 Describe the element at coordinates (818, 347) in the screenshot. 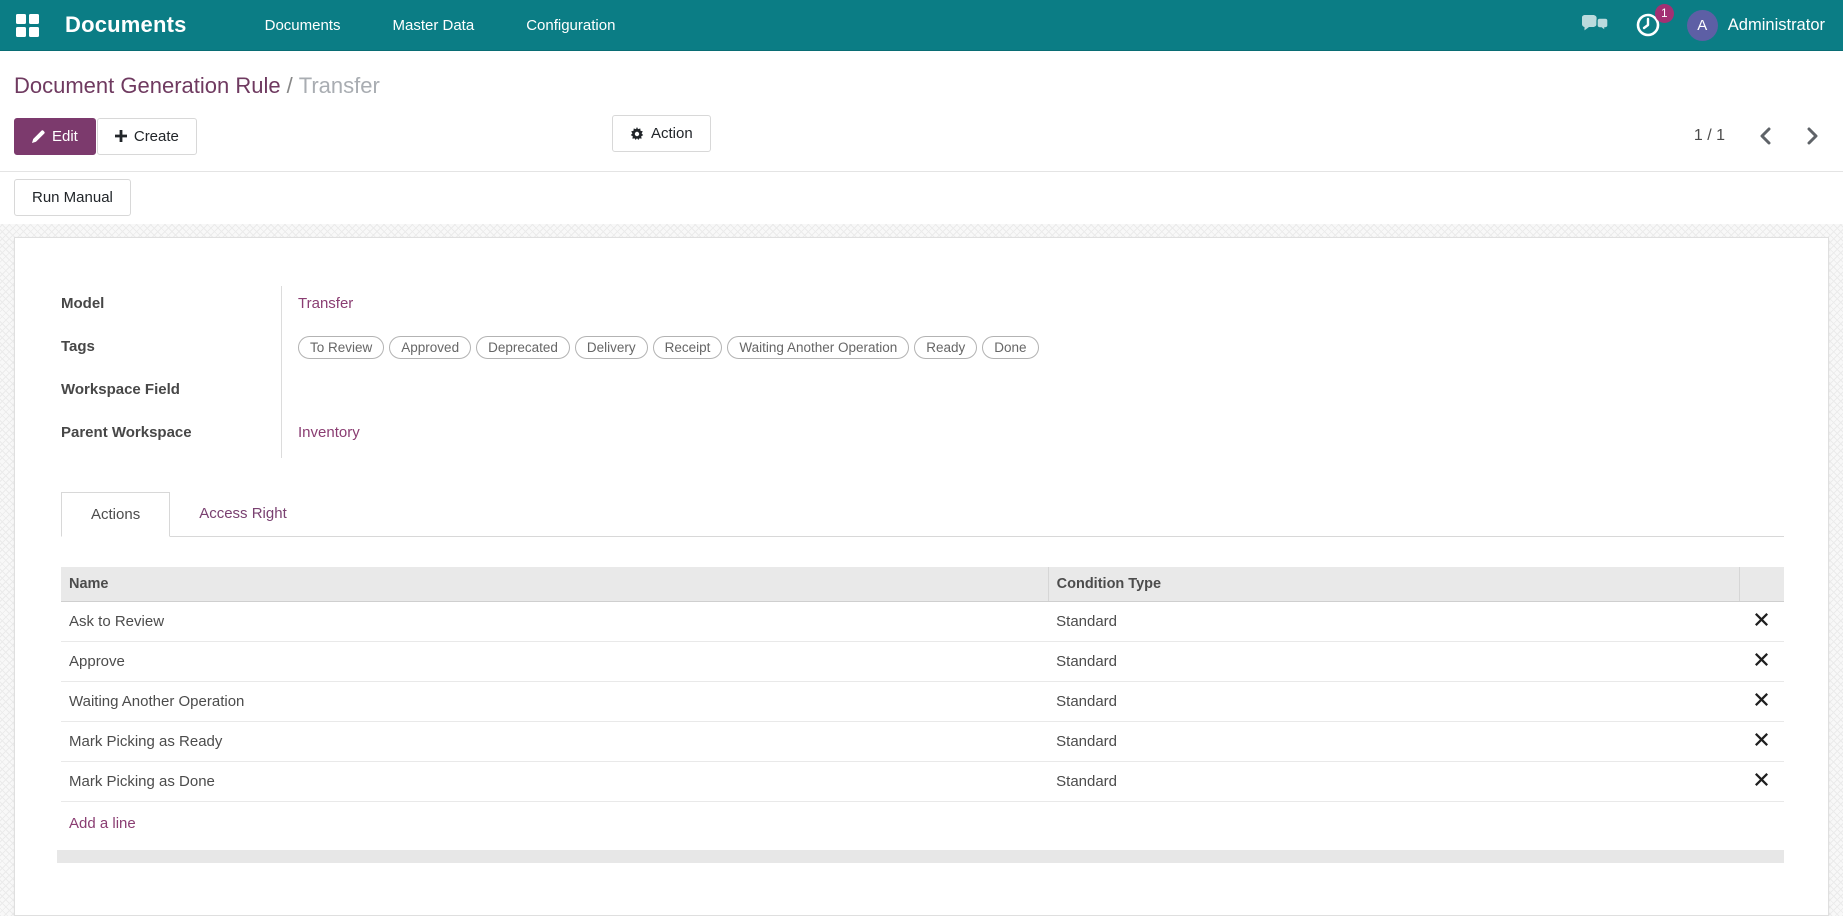

I see `tag-pill: Waiting Another Operation` at that location.